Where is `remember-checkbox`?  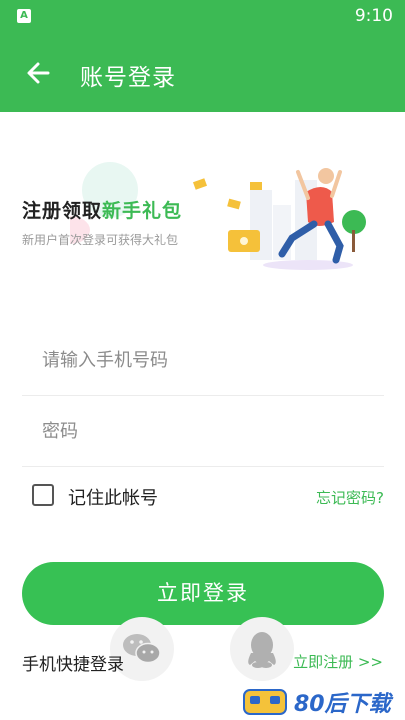
remember-checkbox is located at coordinates (43, 495).